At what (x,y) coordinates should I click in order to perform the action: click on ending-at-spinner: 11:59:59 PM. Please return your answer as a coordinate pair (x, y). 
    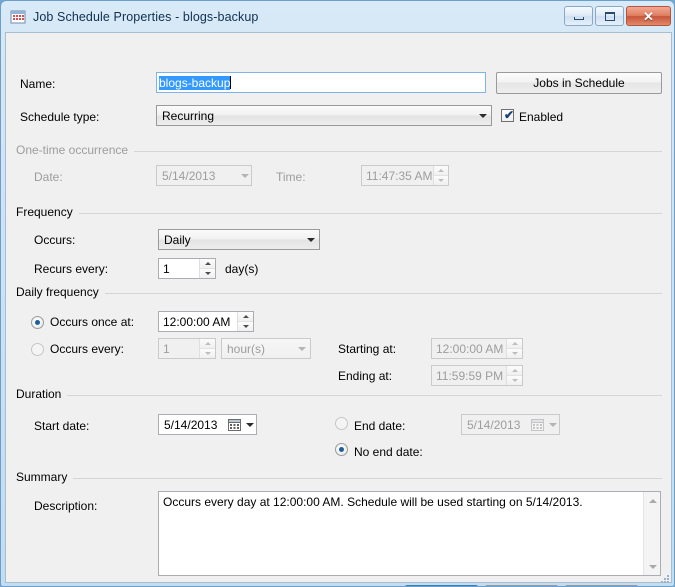
    Looking at the image, I should click on (477, 375).